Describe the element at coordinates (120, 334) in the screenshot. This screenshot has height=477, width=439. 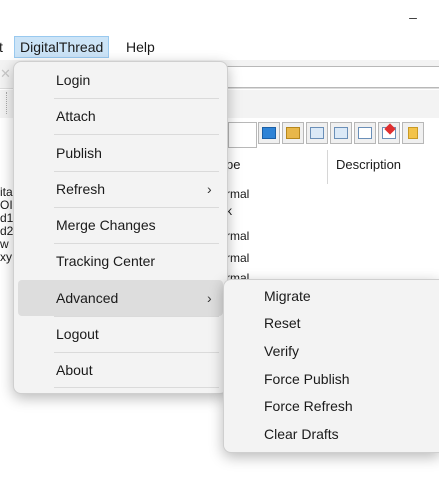
I see `menu-item-logout: Logout` at that location.